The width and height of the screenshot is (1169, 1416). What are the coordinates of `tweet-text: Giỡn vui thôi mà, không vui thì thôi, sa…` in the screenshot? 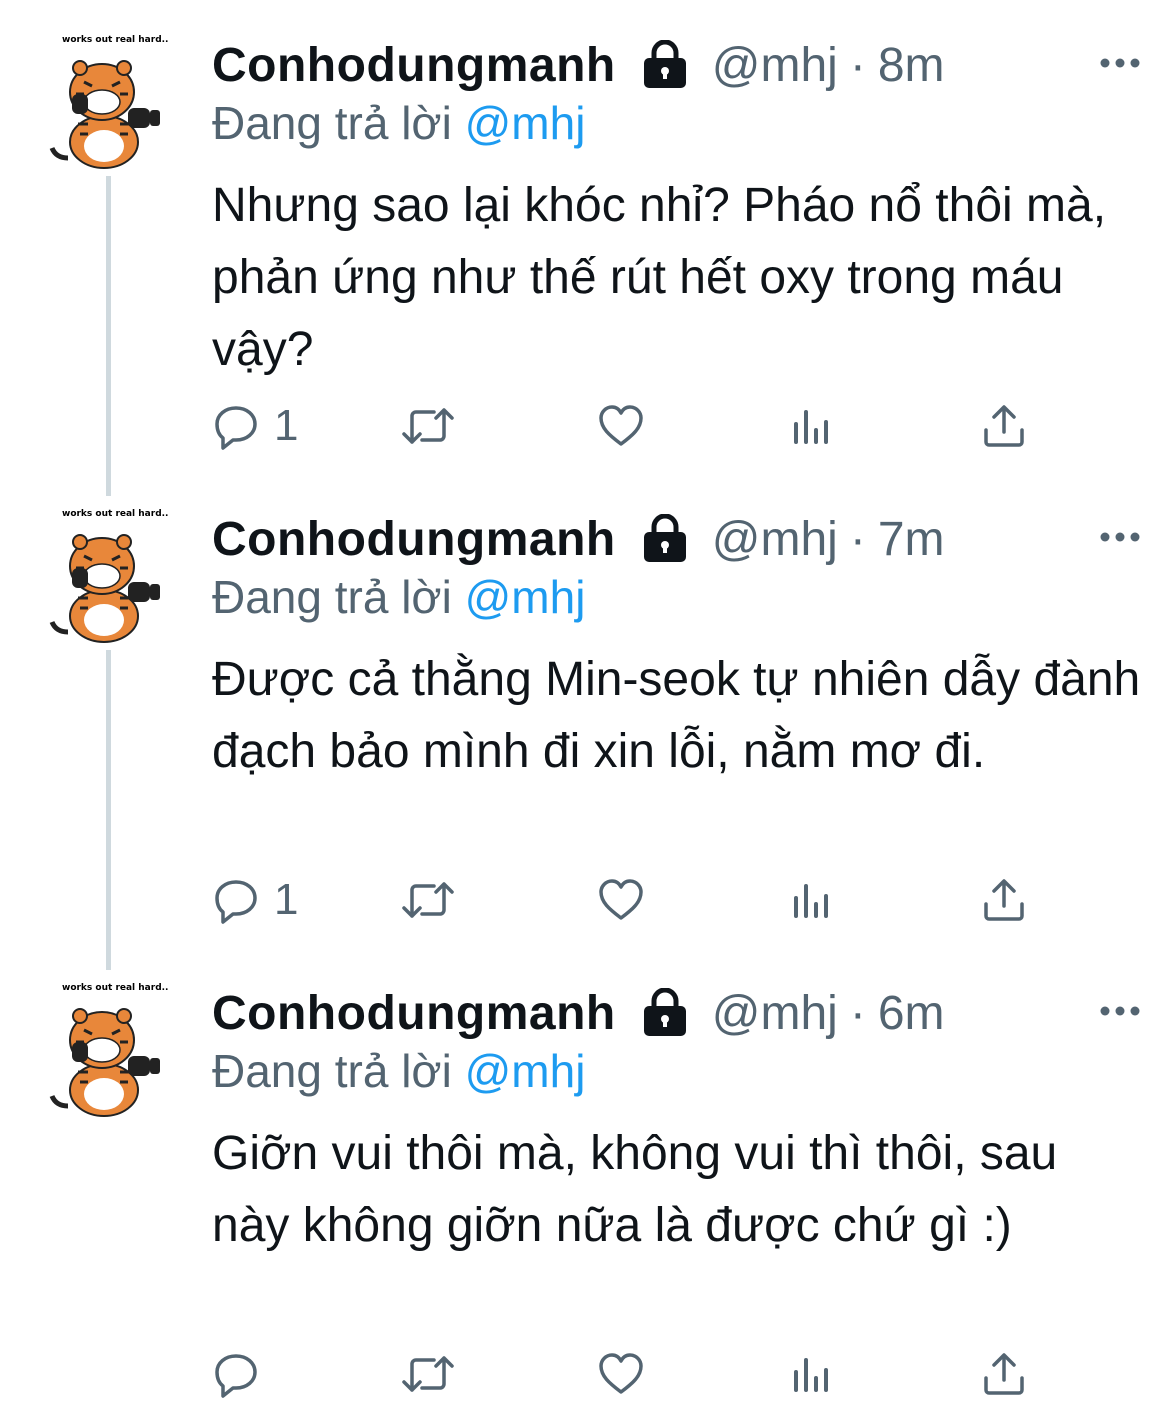 It's located at (635, 1189).